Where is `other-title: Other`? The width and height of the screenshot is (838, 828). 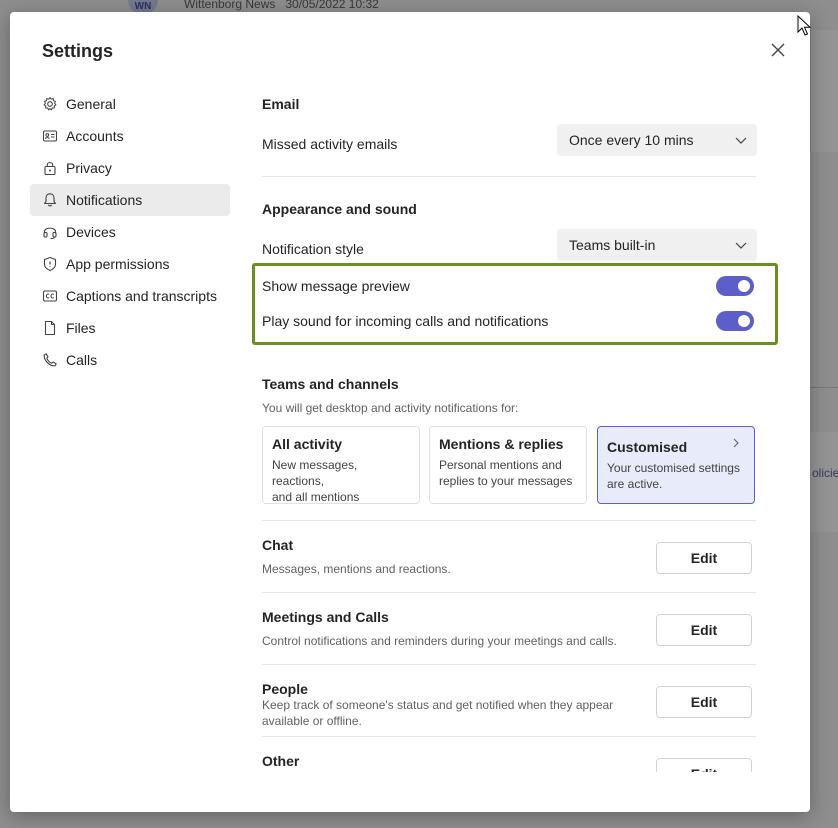 other-title: Other is located at coordinates (281, 761).